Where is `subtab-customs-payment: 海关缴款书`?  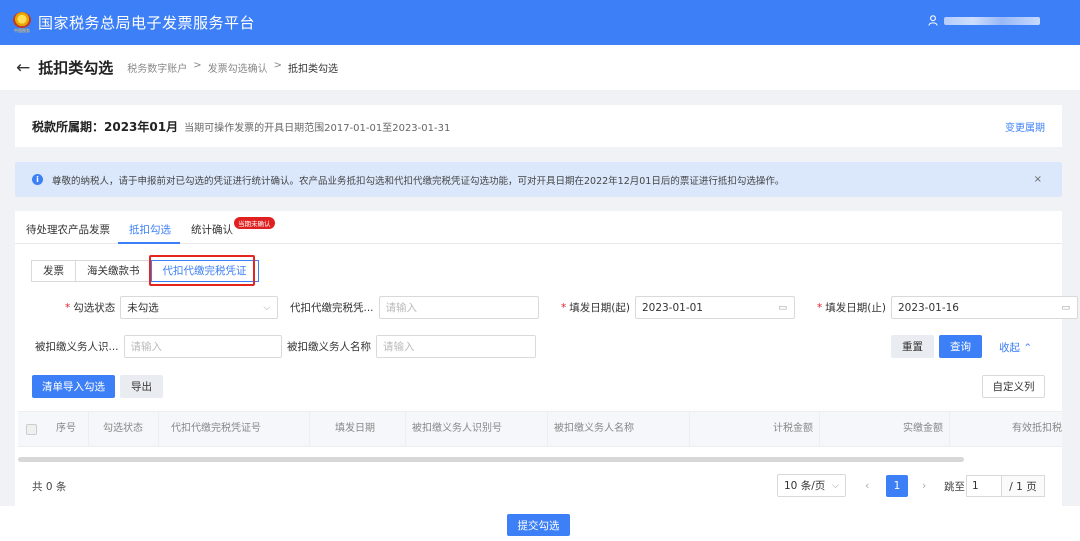 subtab-customs-payment: 海关缴款书 is located at coordinates (113, 271).